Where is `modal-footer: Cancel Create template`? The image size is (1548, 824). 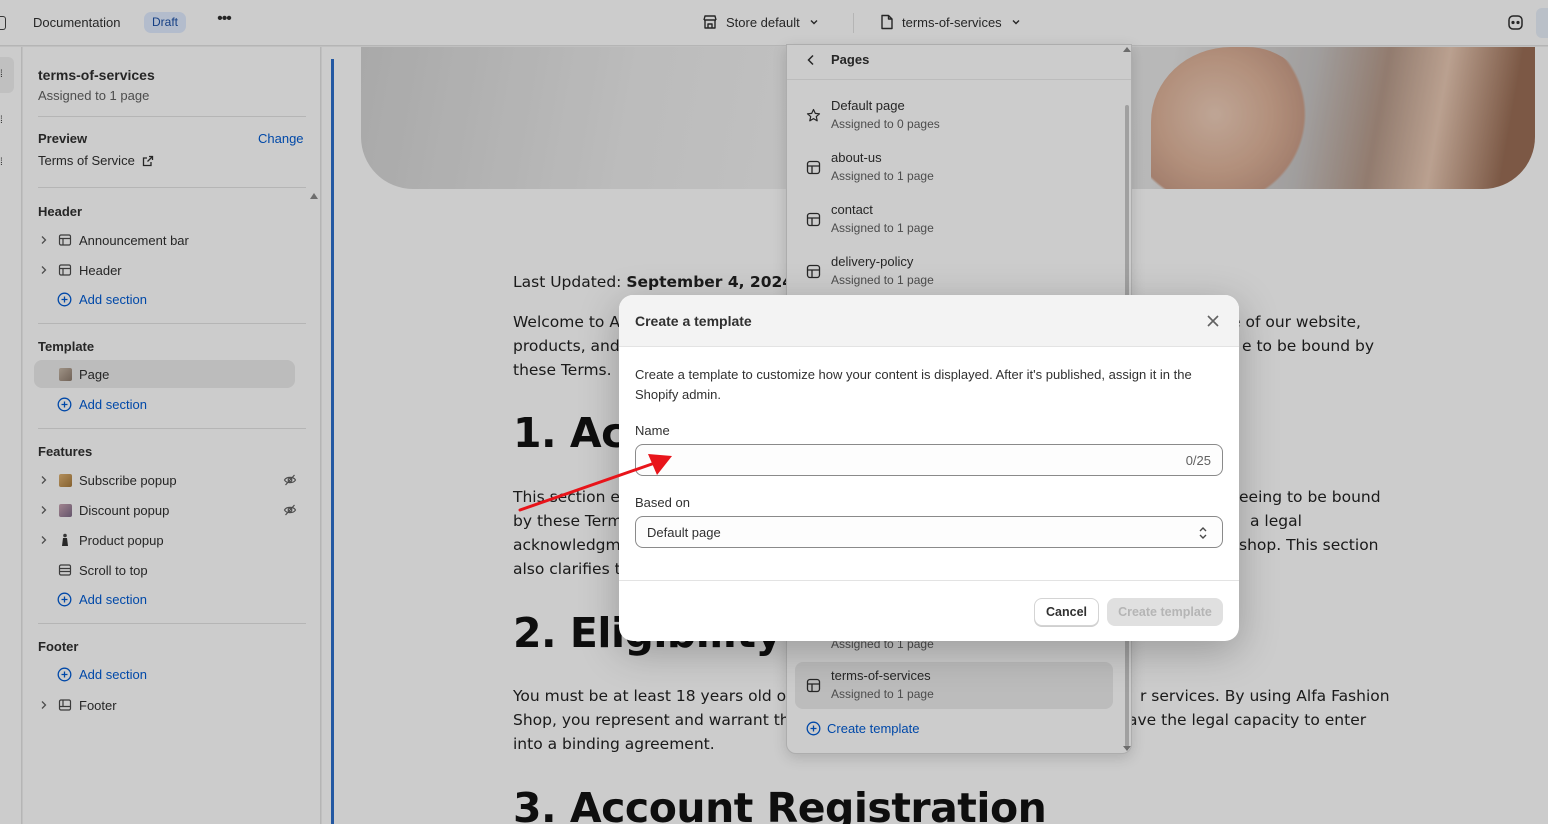
modal-footer: Cancel Create template is located at coordinates (929, 610).